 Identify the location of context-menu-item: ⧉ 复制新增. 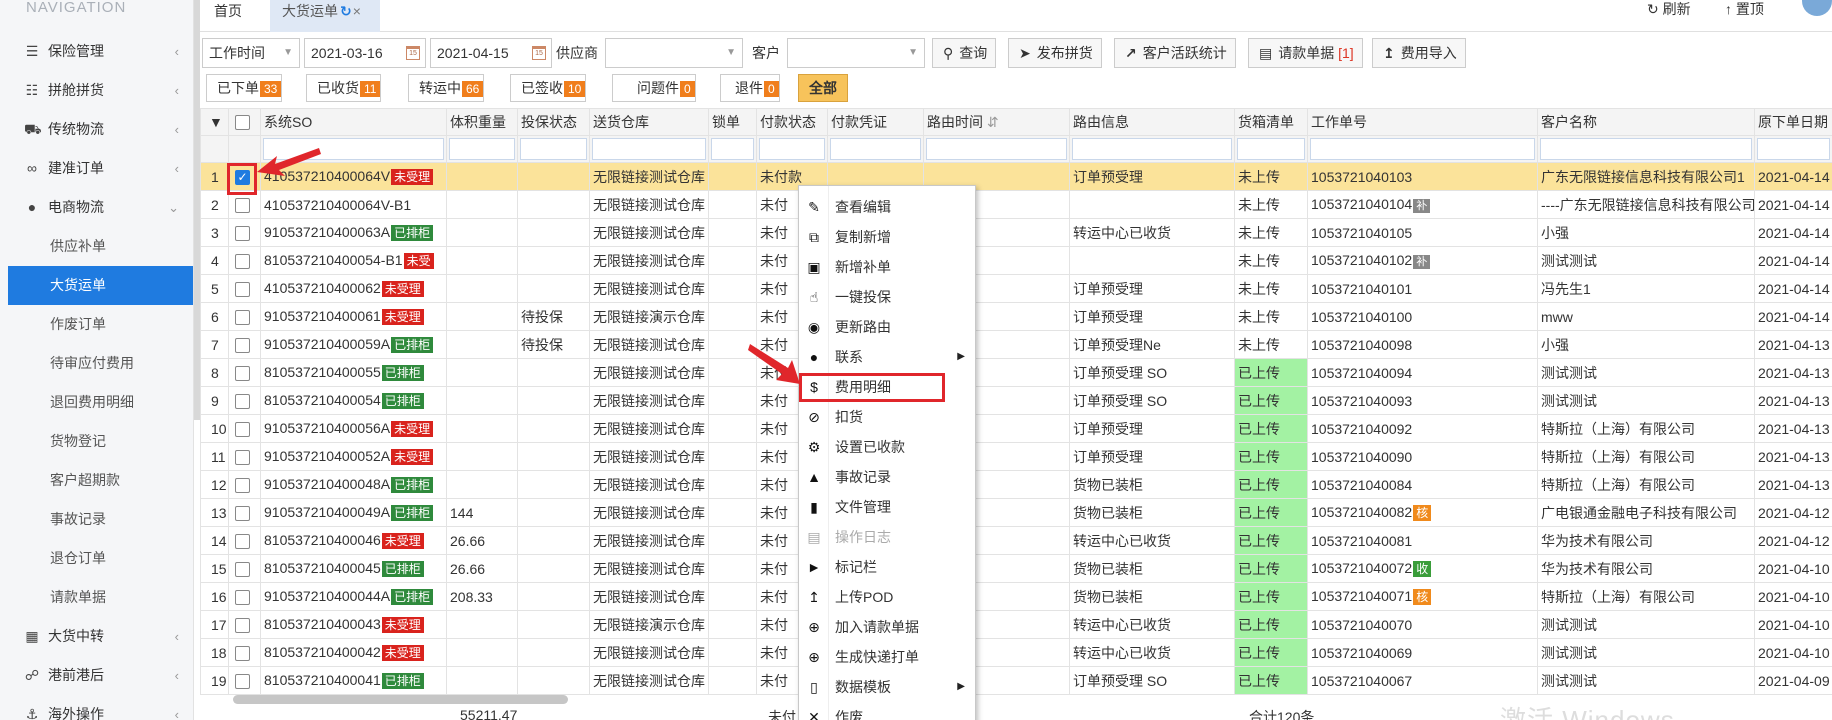
(887, 237).